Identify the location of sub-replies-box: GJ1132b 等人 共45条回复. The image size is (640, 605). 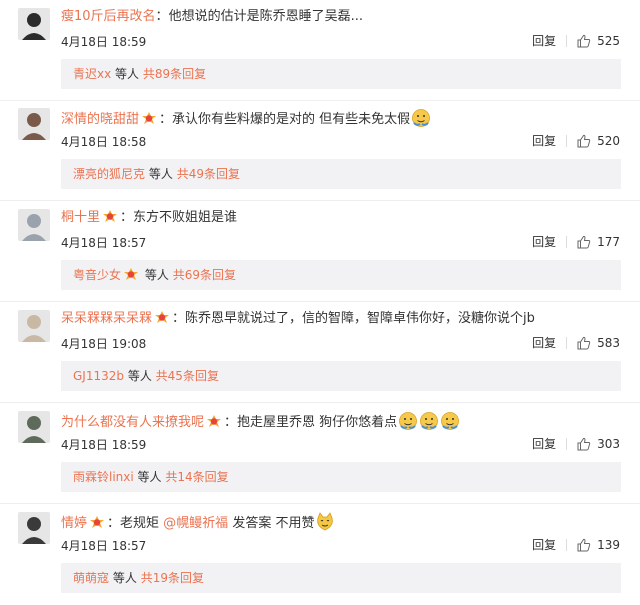
(341, 376).